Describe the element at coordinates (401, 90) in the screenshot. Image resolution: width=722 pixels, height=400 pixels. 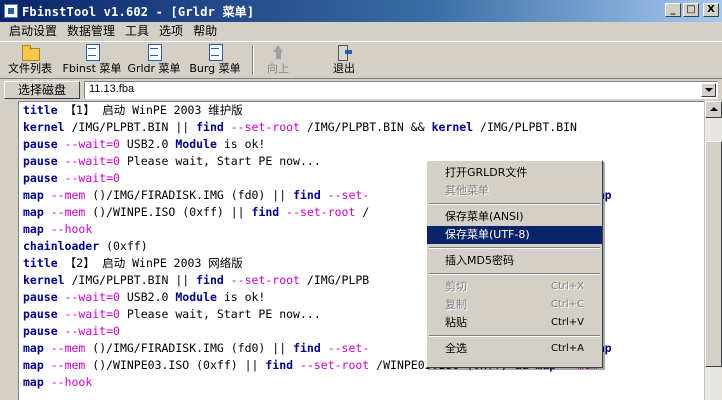
I see `disk-combobox: 11.13.fba` at that location.